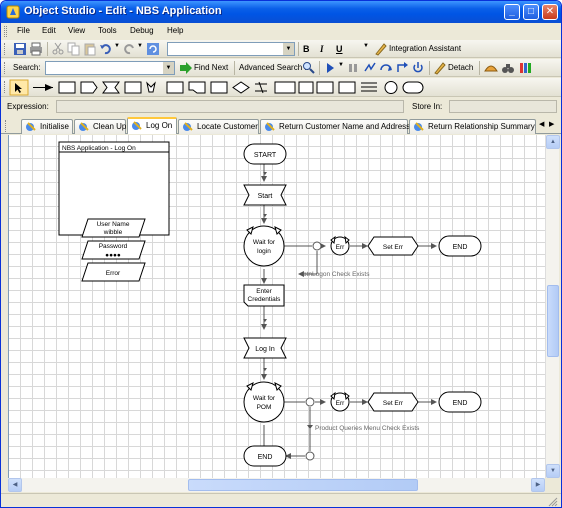  Describe the element at coordinates (106, 49) in the screenshot. I see `undo-icon` at that location.